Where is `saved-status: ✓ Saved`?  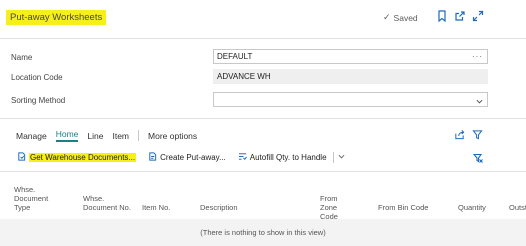 saved-status: ✓ Saved is located at coordinates (400, 17).